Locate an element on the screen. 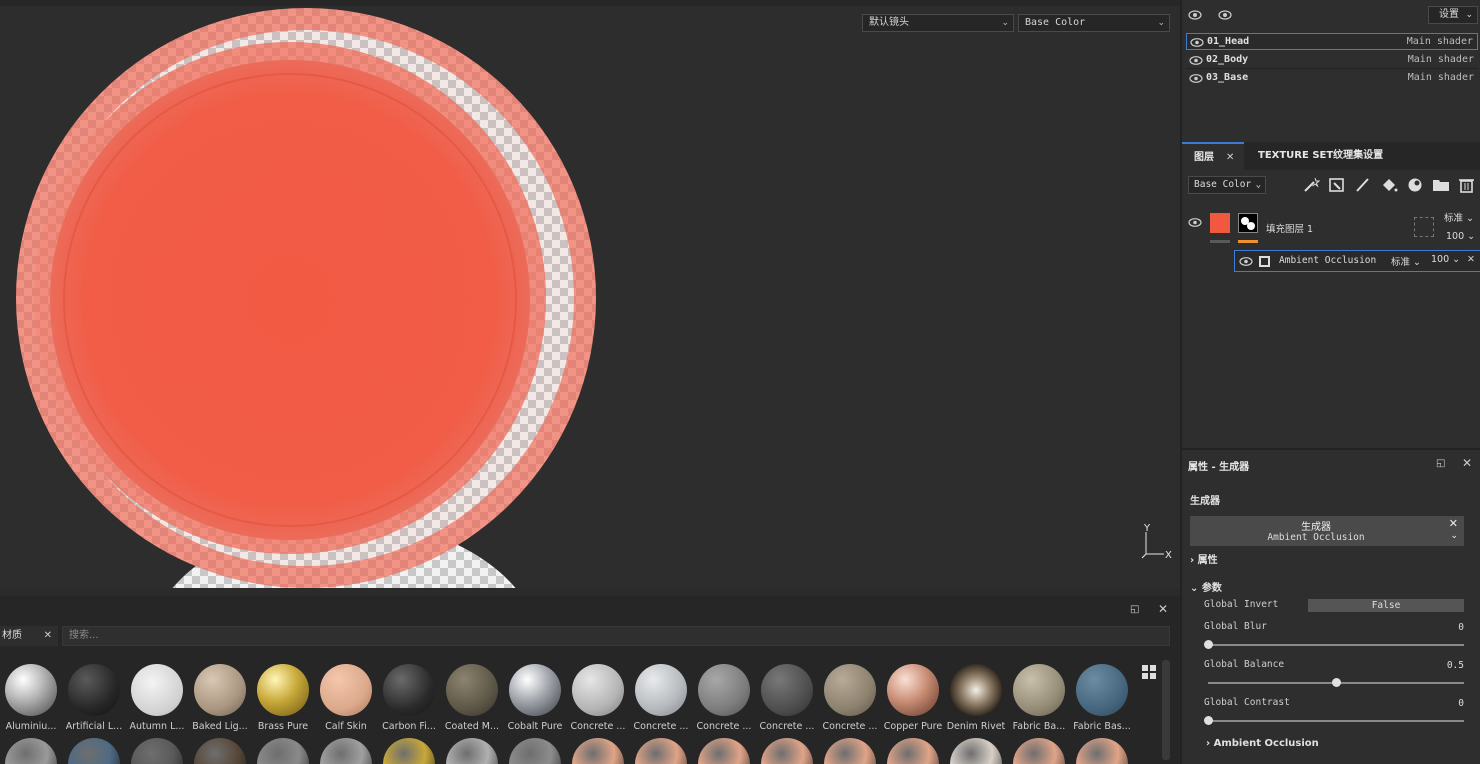 This screenshot has height=764, width=1480. magic-wand-icon is located at coordinates (1311, 185).